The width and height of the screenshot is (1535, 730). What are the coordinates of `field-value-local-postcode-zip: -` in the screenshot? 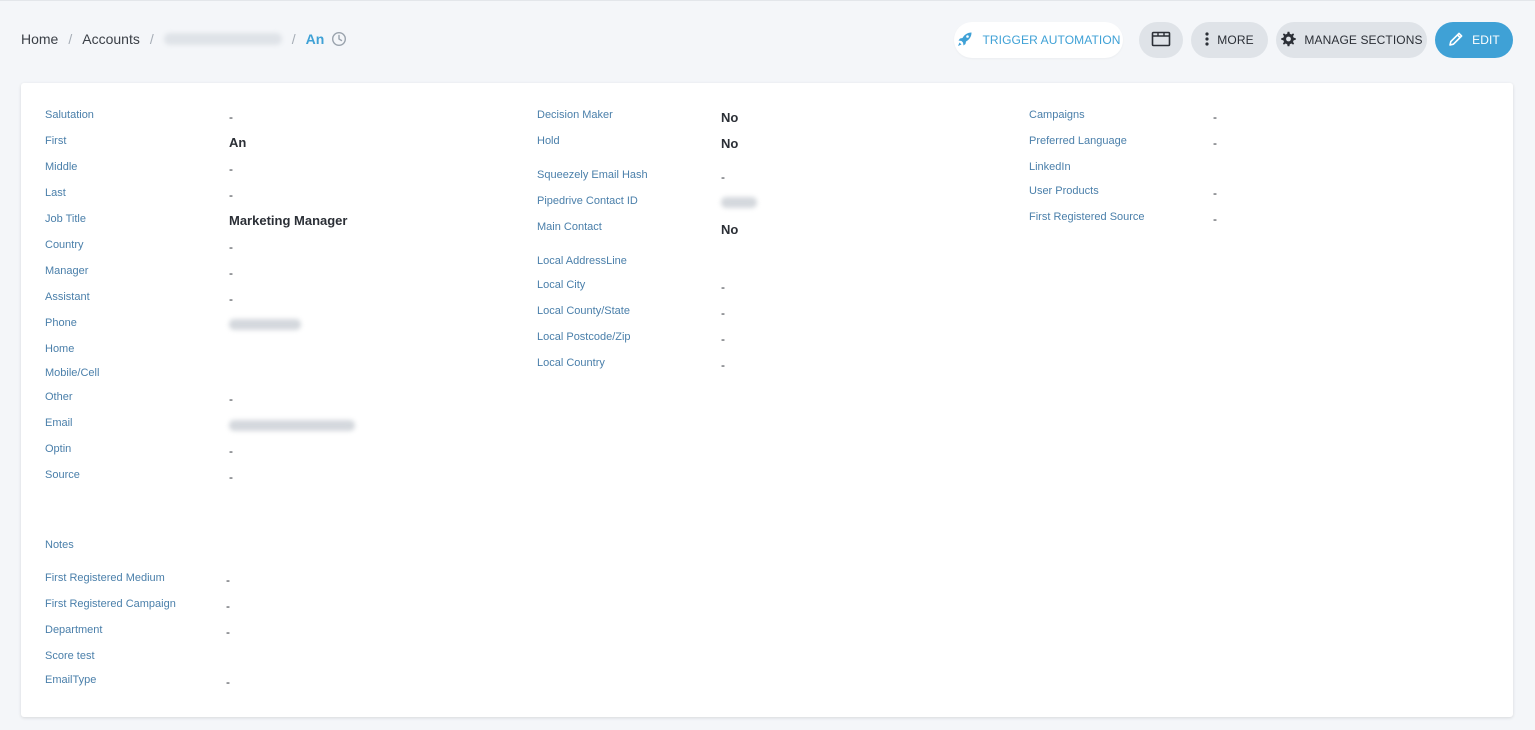 It's located at (723, 339).